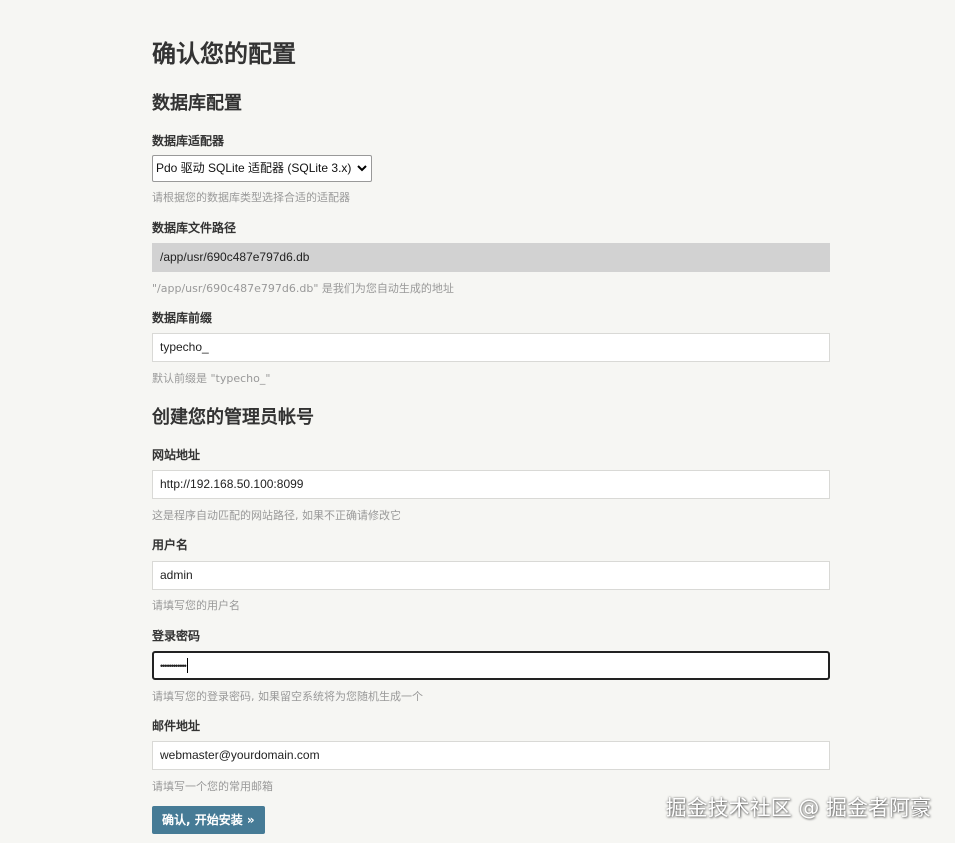  What do you see at coordinates (176, 455) in the screenshot?
I see `site-url-label: 网站地址` at bounding box center [176, 455].